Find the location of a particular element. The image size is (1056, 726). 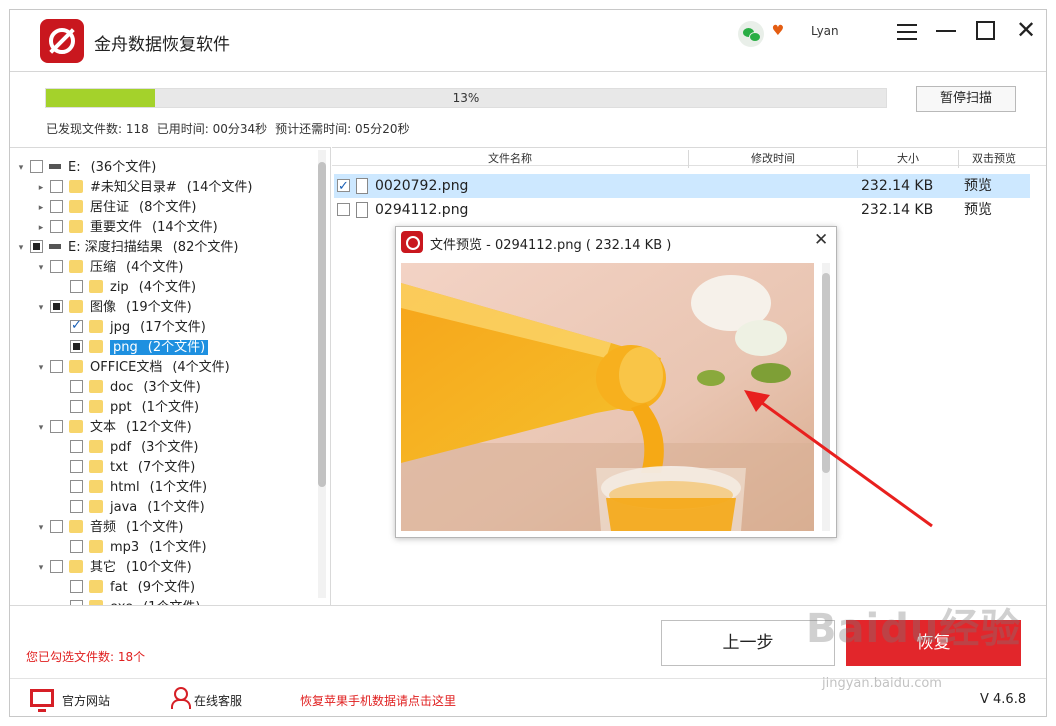

tree-label: fat (9个文件) is located at coordinates (153, 587).